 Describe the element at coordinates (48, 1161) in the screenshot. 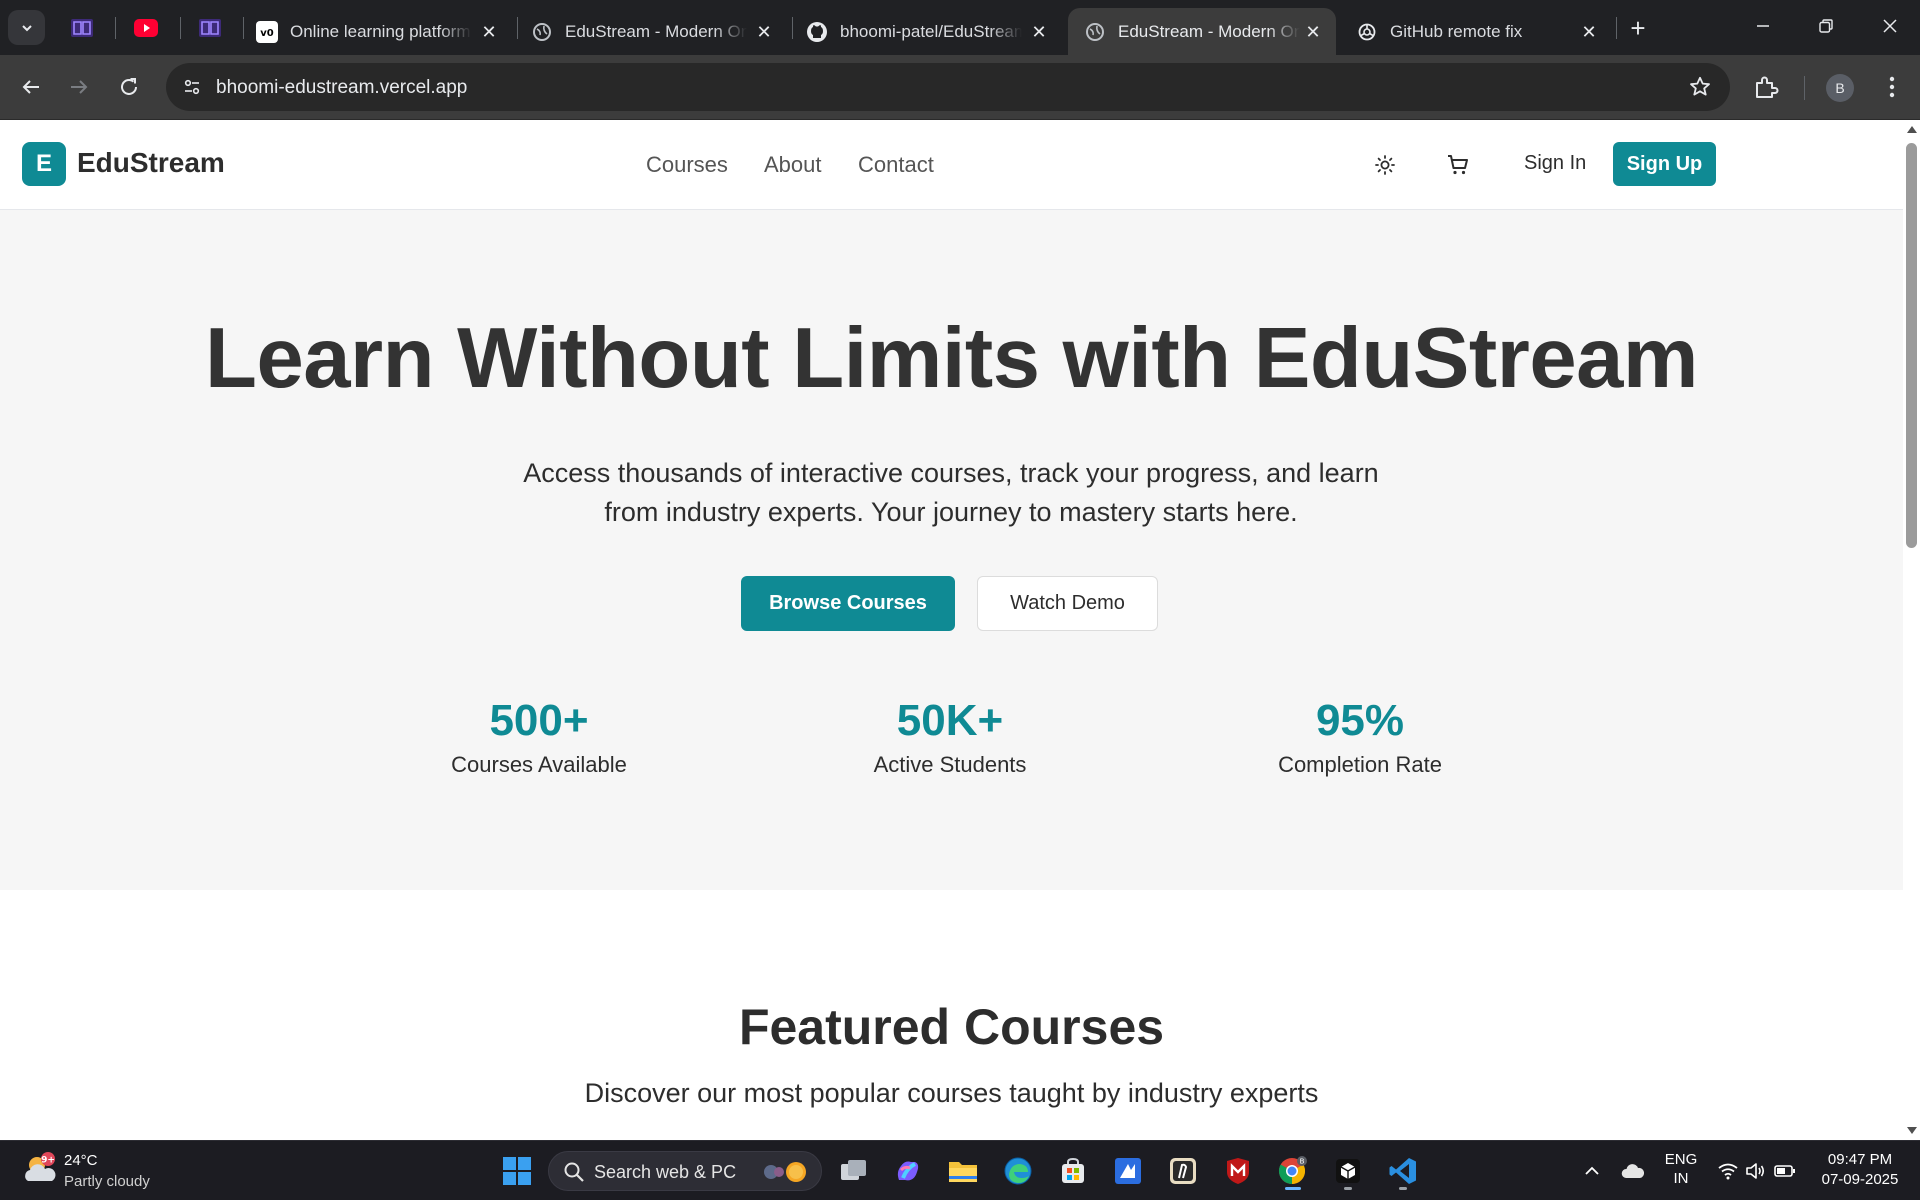

I see `weather-badge: 9+` at that location.